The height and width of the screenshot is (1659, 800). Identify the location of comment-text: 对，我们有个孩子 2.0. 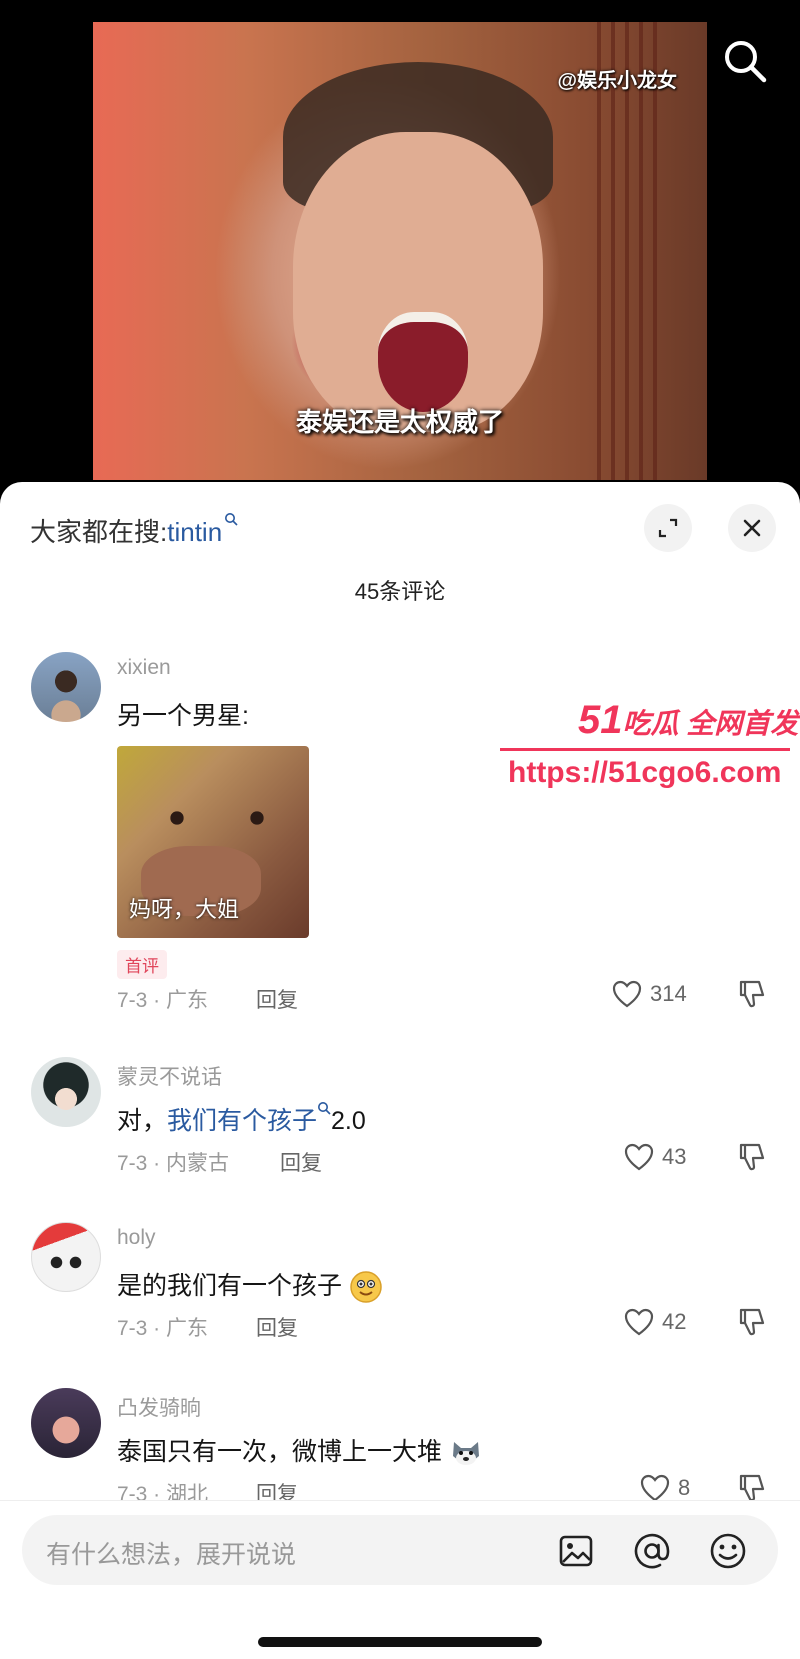
(241, 1119).